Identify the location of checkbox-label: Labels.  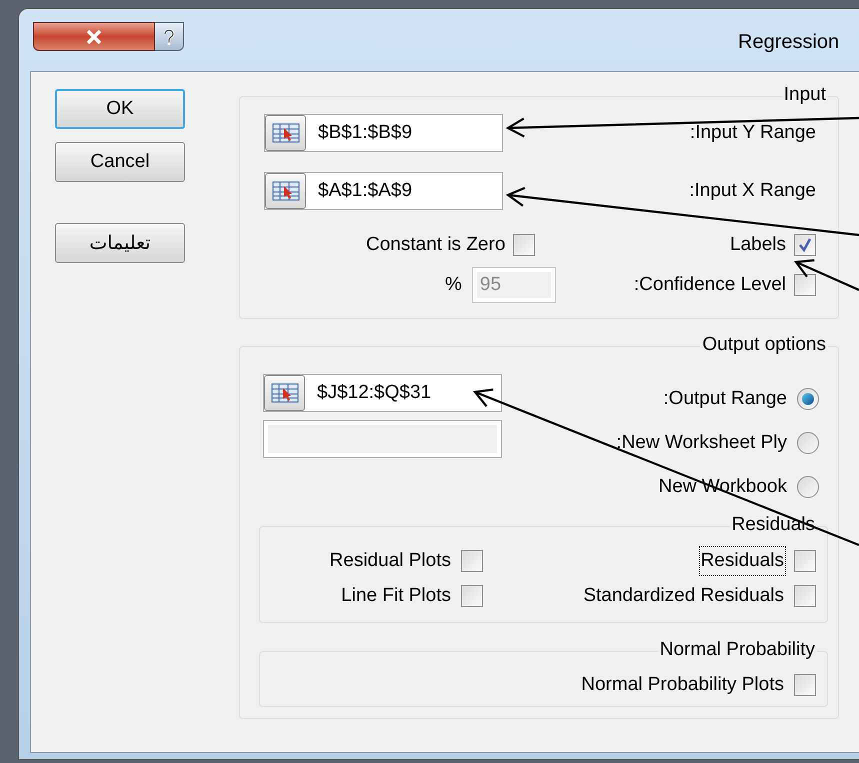
(758, 244).